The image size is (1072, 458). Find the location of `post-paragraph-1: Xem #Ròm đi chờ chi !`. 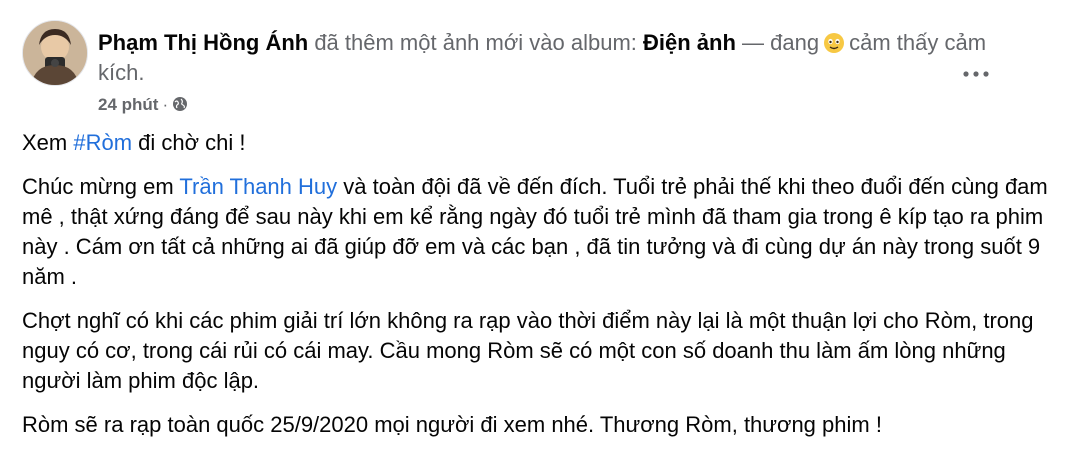

post-paragraph-1: Xem #Ròm đi chờ chi ! is located at coordinates (542, 143).